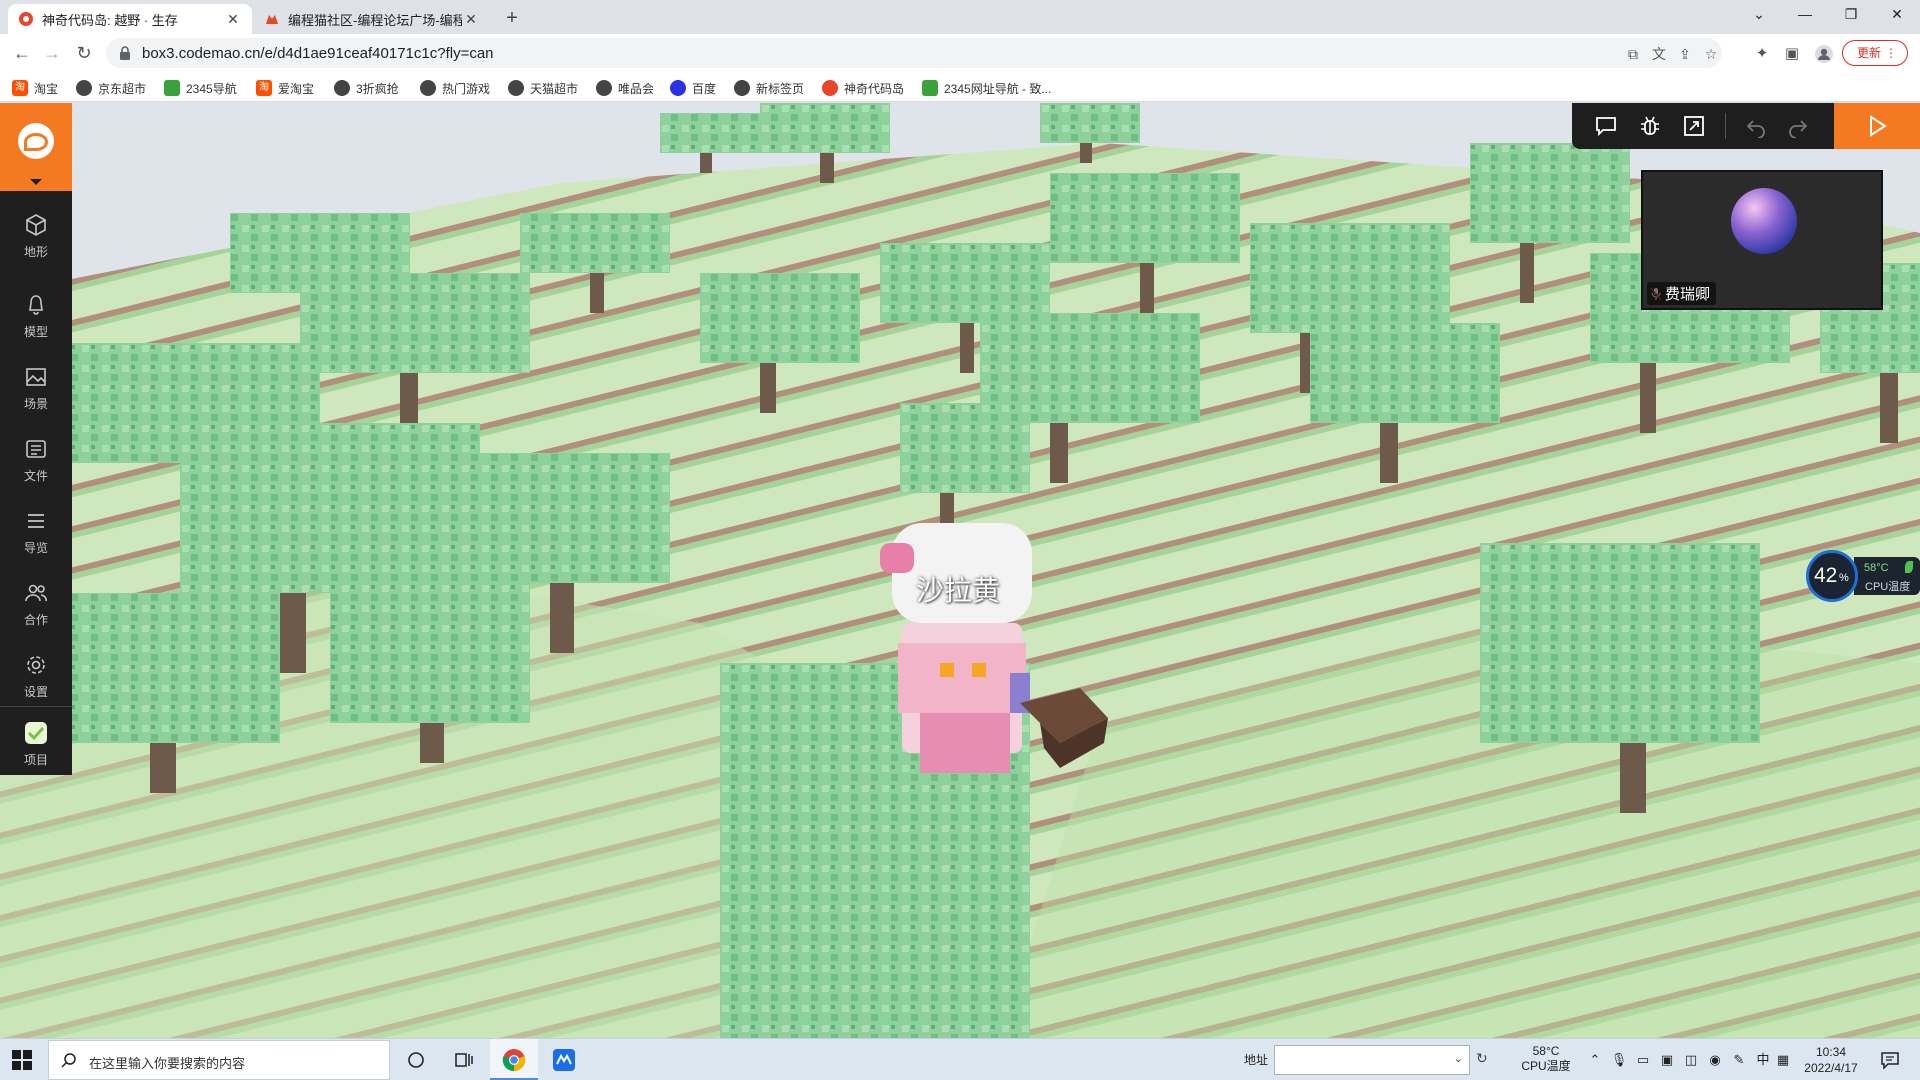 The image size is (1920, 1080). What do you see at coordinates (1763, 1060) in the screenshot?
I see `ime-indicator: 中` at bounding box center [1763, 1060].